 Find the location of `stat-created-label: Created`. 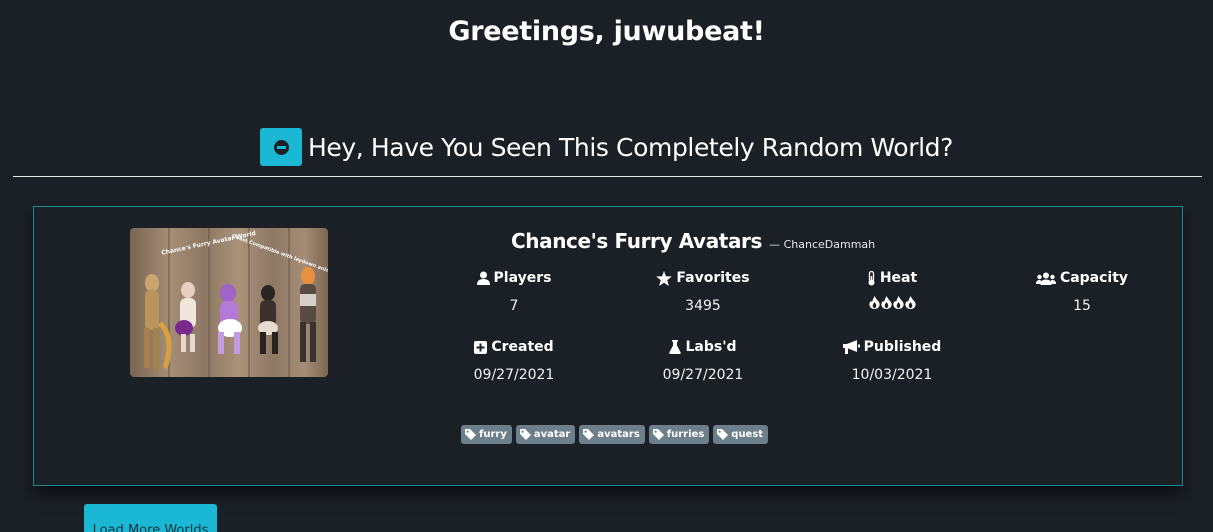

stat-created-label: Created is located at coordinates (522, 347).